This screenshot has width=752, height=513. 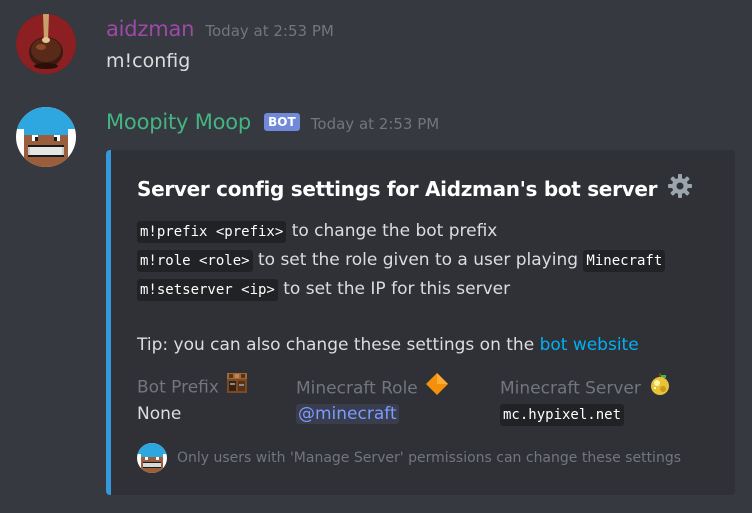 What do you see at coordinates (178, 387) in the screenshot?
I see `field-label: Bot Prefix` at bounding box center [178, 387].